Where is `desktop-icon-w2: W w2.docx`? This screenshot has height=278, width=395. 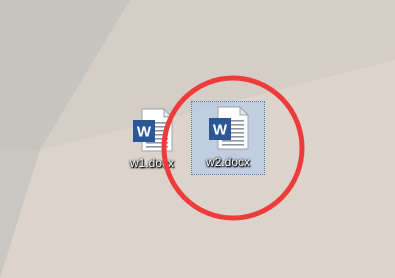 desktop-icon-w2: W w2.docx is located at coordinates (228, 138).